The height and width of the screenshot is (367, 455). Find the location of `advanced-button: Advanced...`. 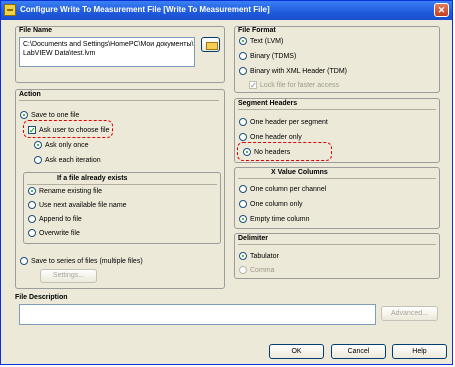

advanced-button: Advanced... is located at coordinates (409, 313).